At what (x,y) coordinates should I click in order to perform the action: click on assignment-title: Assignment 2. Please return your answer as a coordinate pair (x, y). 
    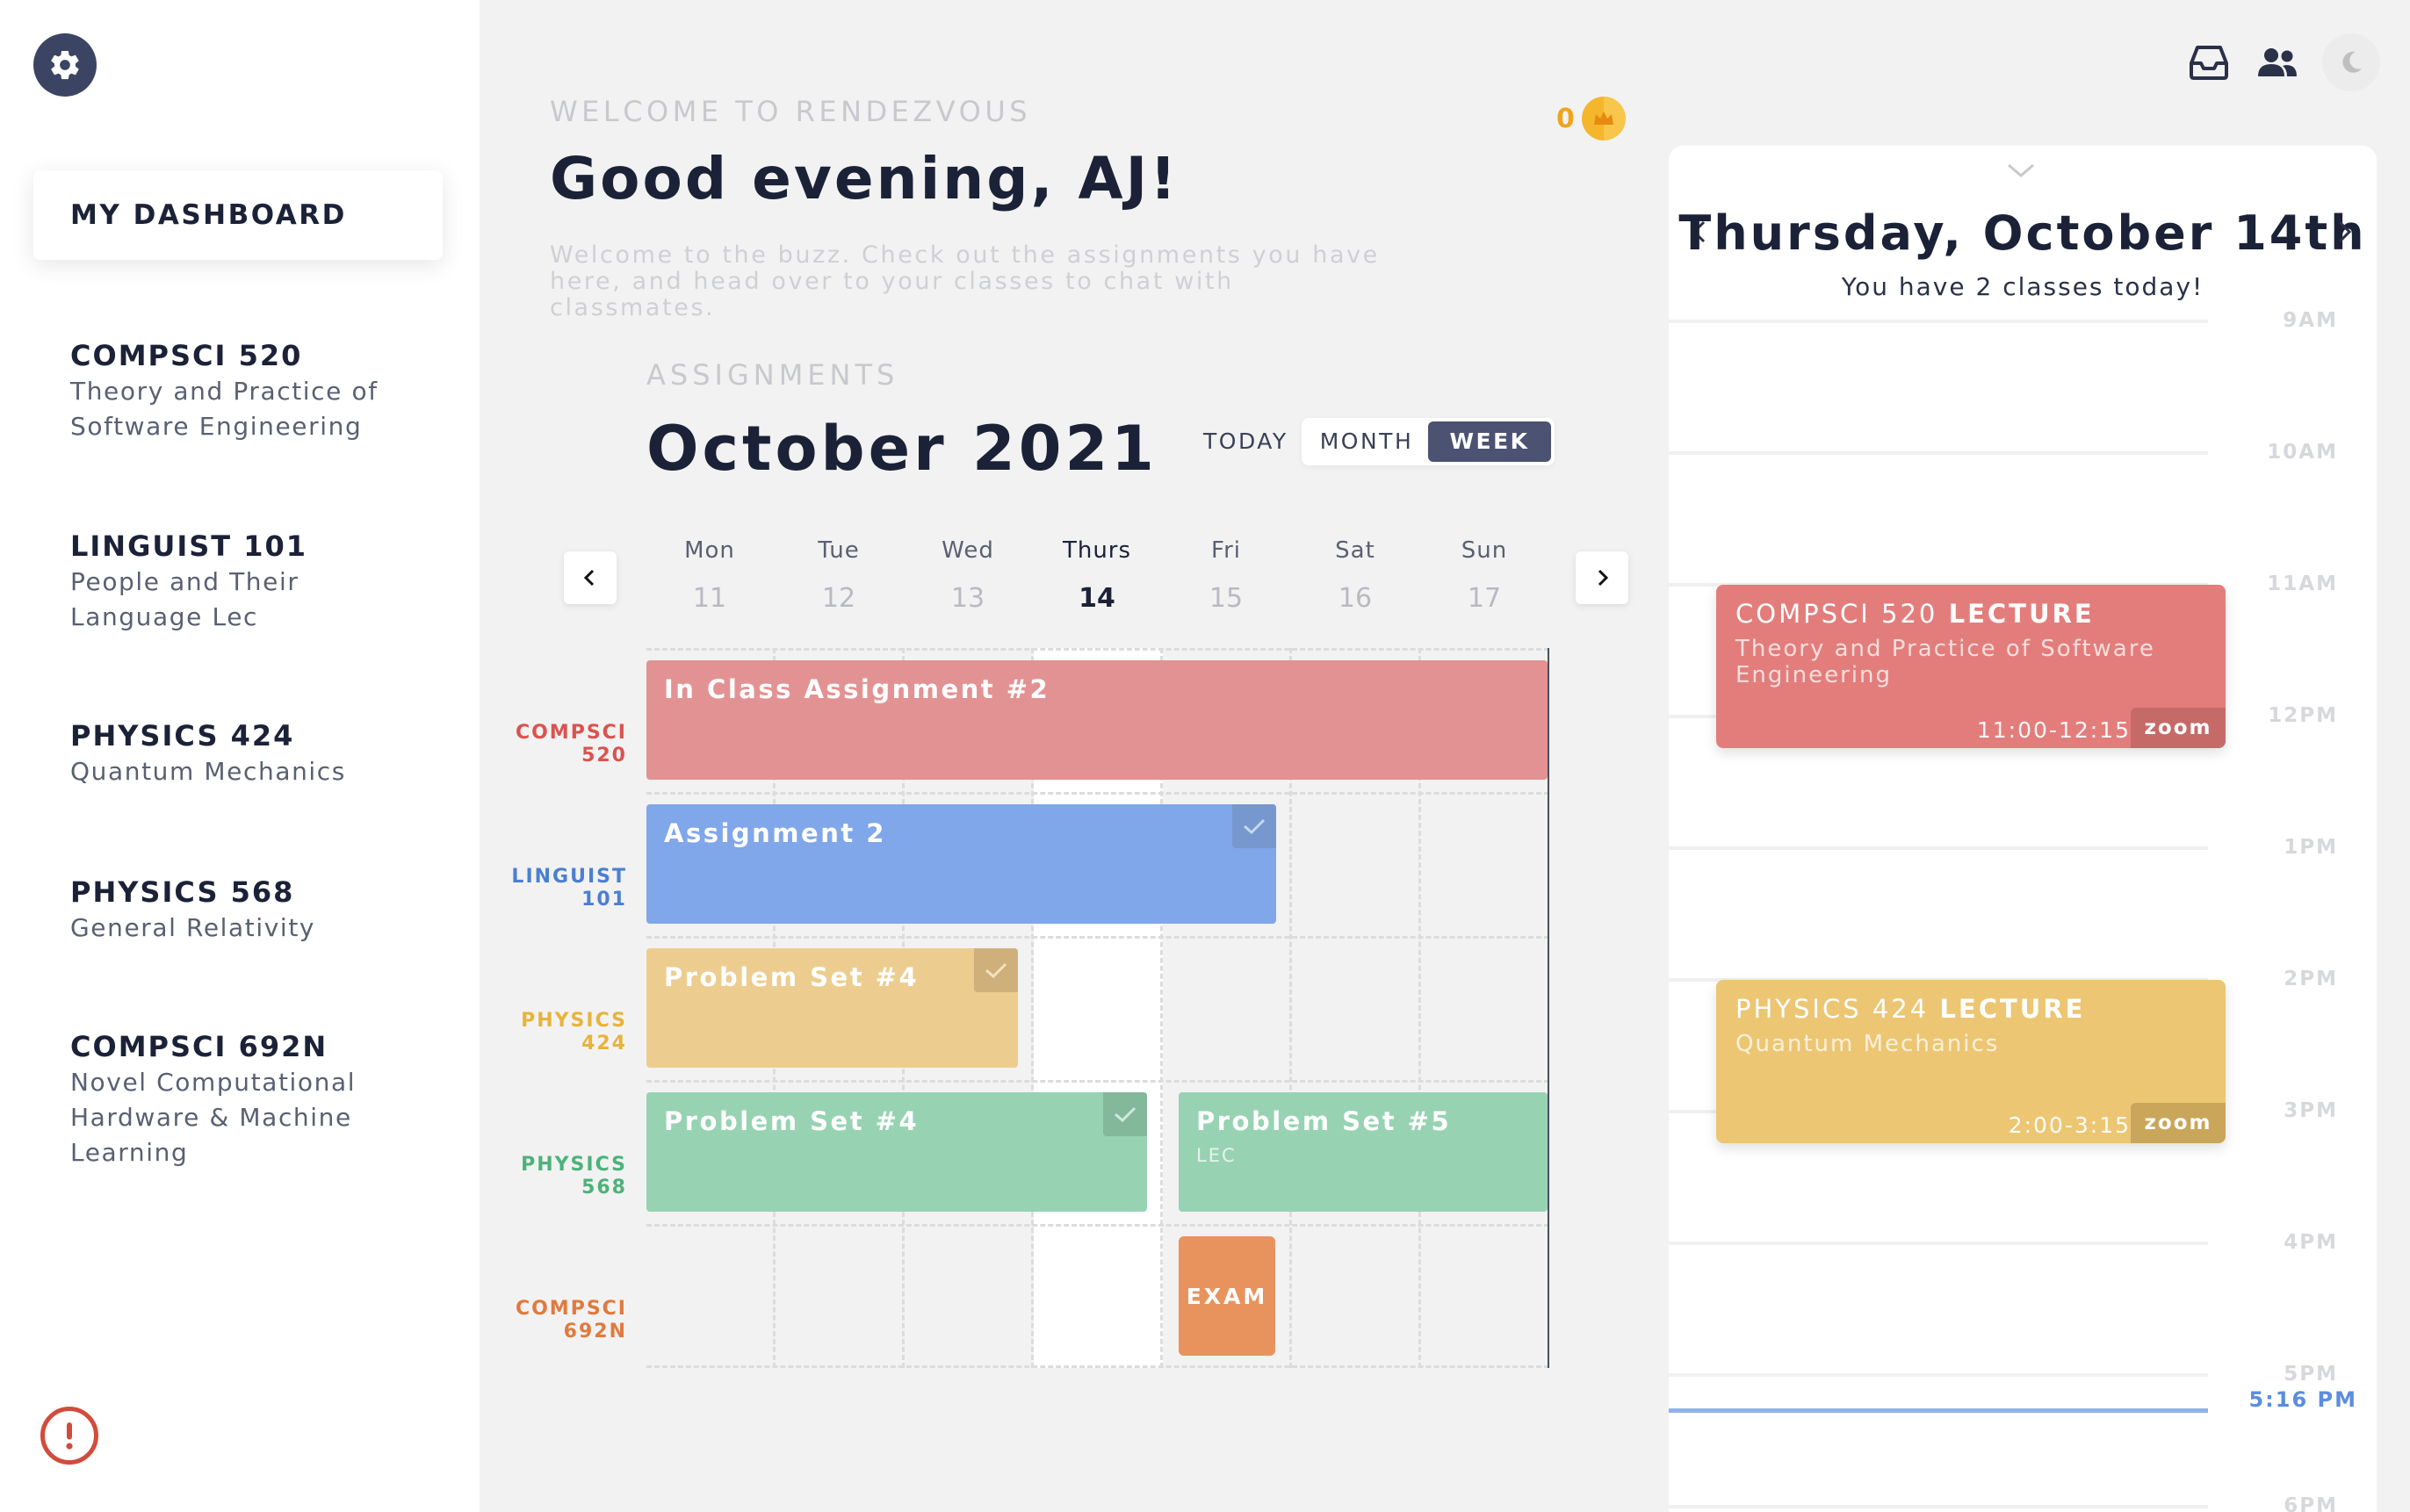
    Looking at the image, I should click on (775, 833).